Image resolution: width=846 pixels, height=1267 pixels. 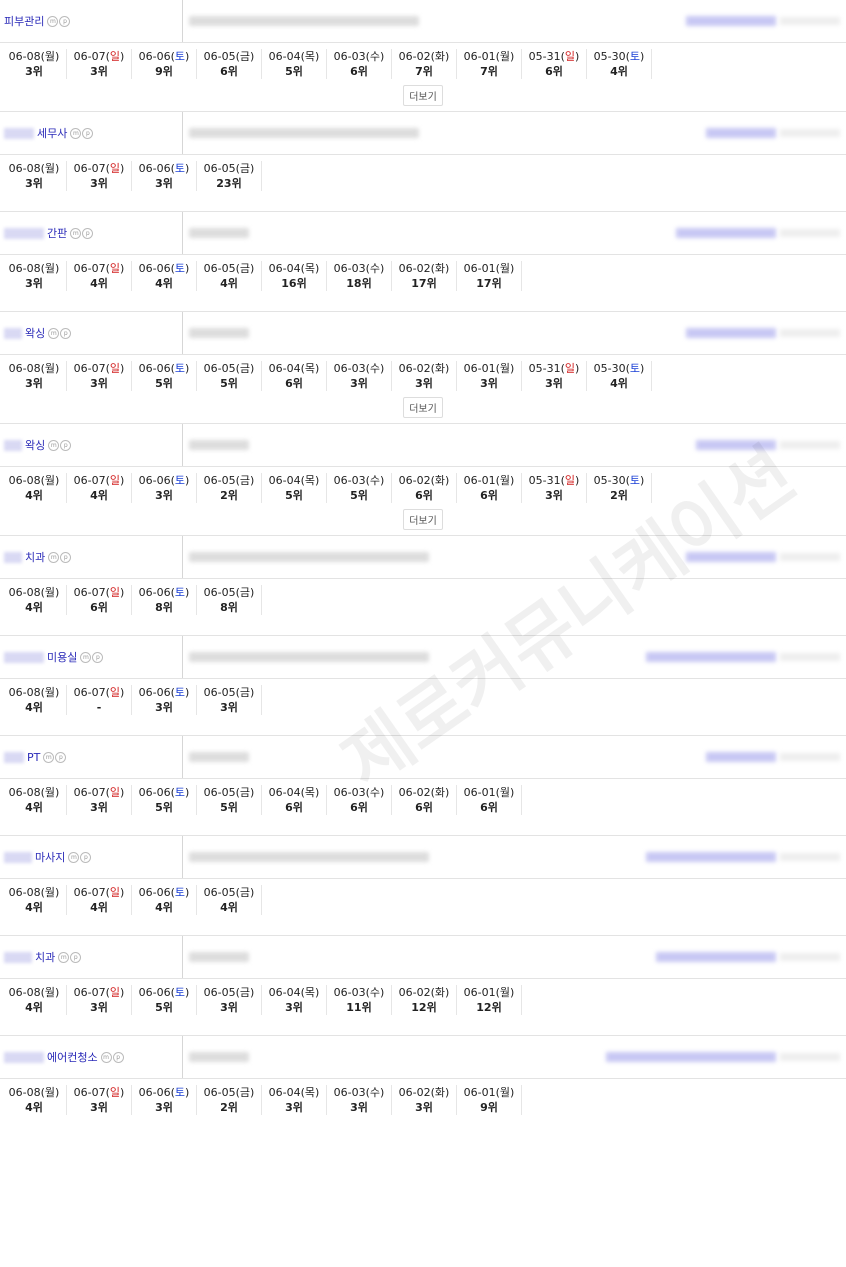 I want to click on url-cell, so click(x=514, y=133).